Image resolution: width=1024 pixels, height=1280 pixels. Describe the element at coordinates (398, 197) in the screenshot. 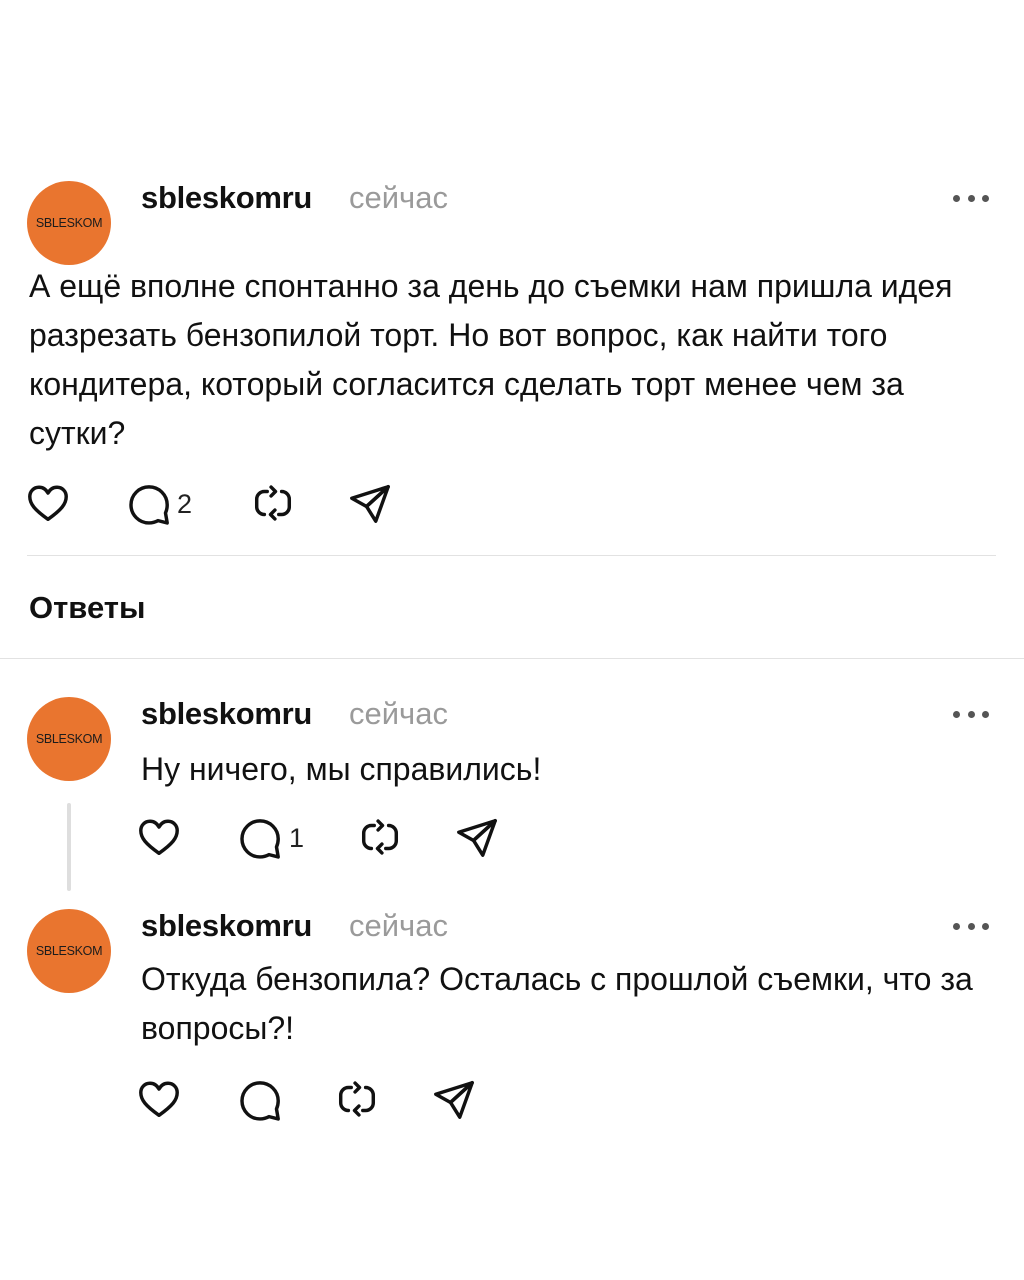

I see `post-time: сейчас` at that location.